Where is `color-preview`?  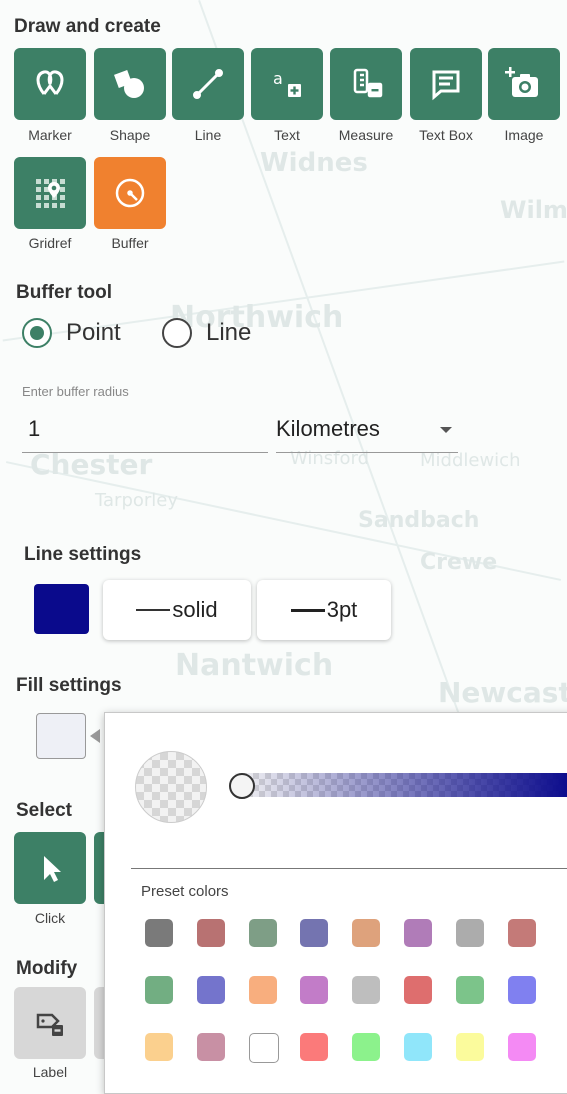
color-preview is located at coordinates (171, 787).